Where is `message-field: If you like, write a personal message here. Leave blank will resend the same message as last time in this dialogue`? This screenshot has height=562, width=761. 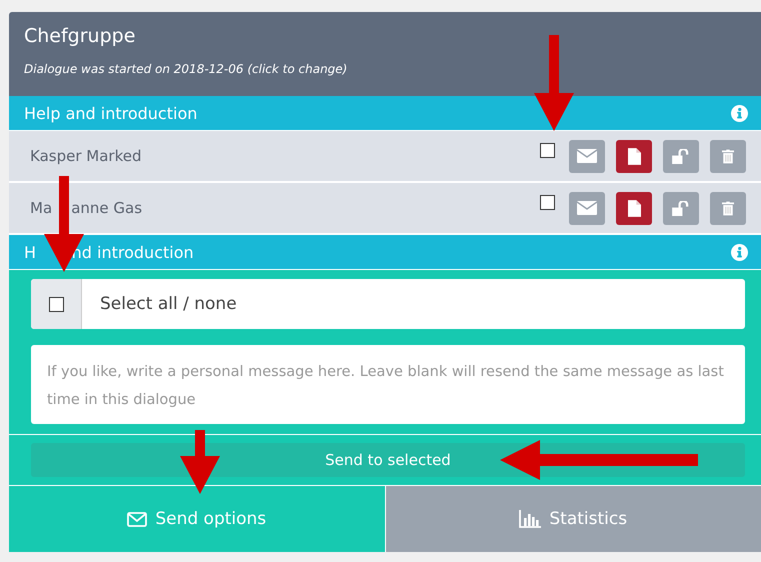
message-field: If you like, write a personal message here. Leave blank will resend the same message as last time in this dialogue is located at coordinates (388, 384).